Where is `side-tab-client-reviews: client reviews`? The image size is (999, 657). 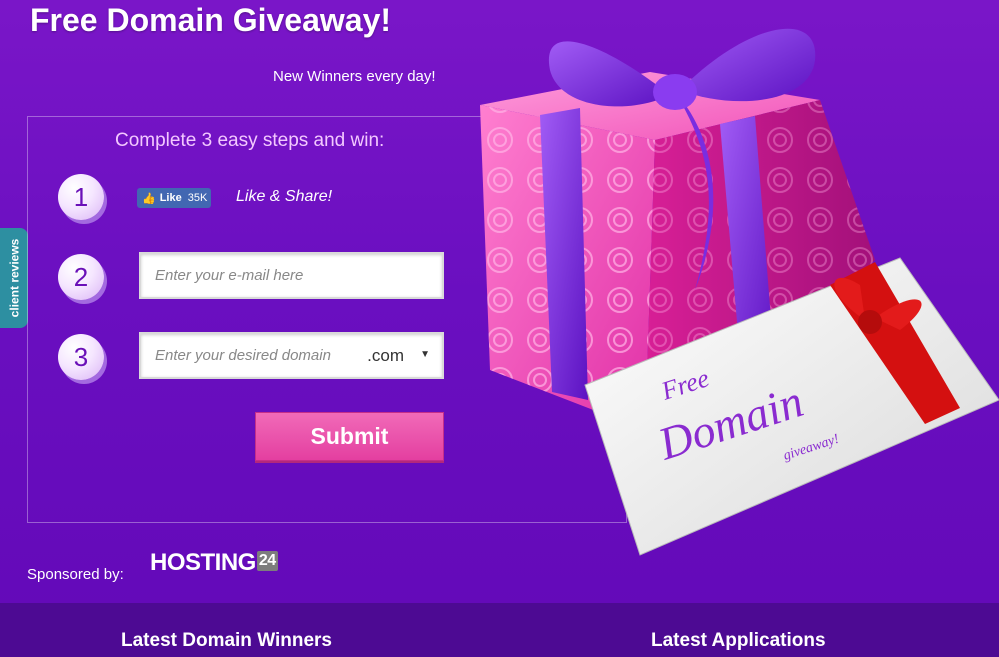 side-tab-client-reviews: client reviews is located at coordinates (14, 278).